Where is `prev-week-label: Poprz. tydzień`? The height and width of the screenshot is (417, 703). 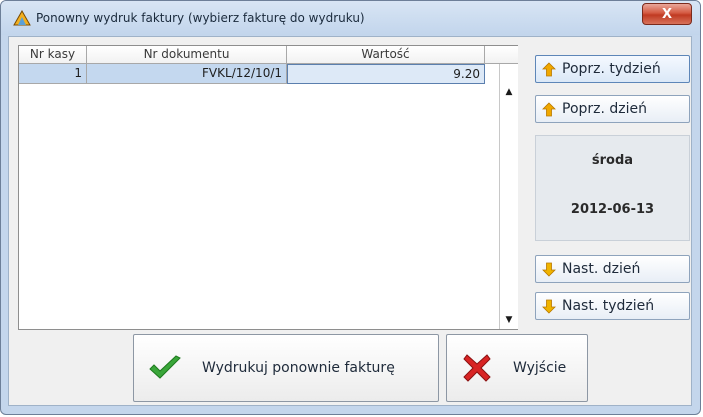 prev-week-label: Poprz. tydzień is located at coordinates (611, 69).